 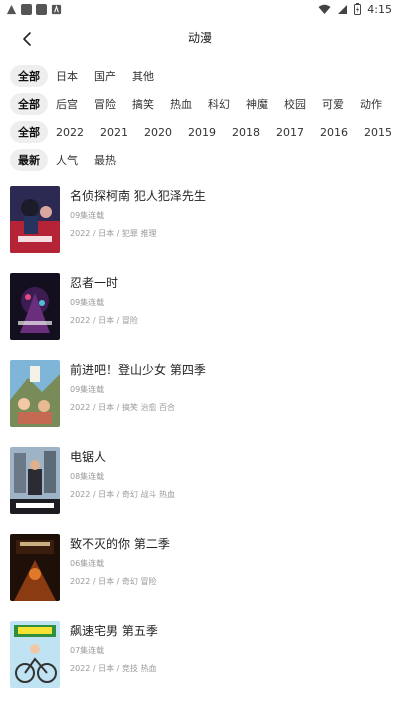 I want to click on filter-chip: 搞笑, so click(x=143, y=104).